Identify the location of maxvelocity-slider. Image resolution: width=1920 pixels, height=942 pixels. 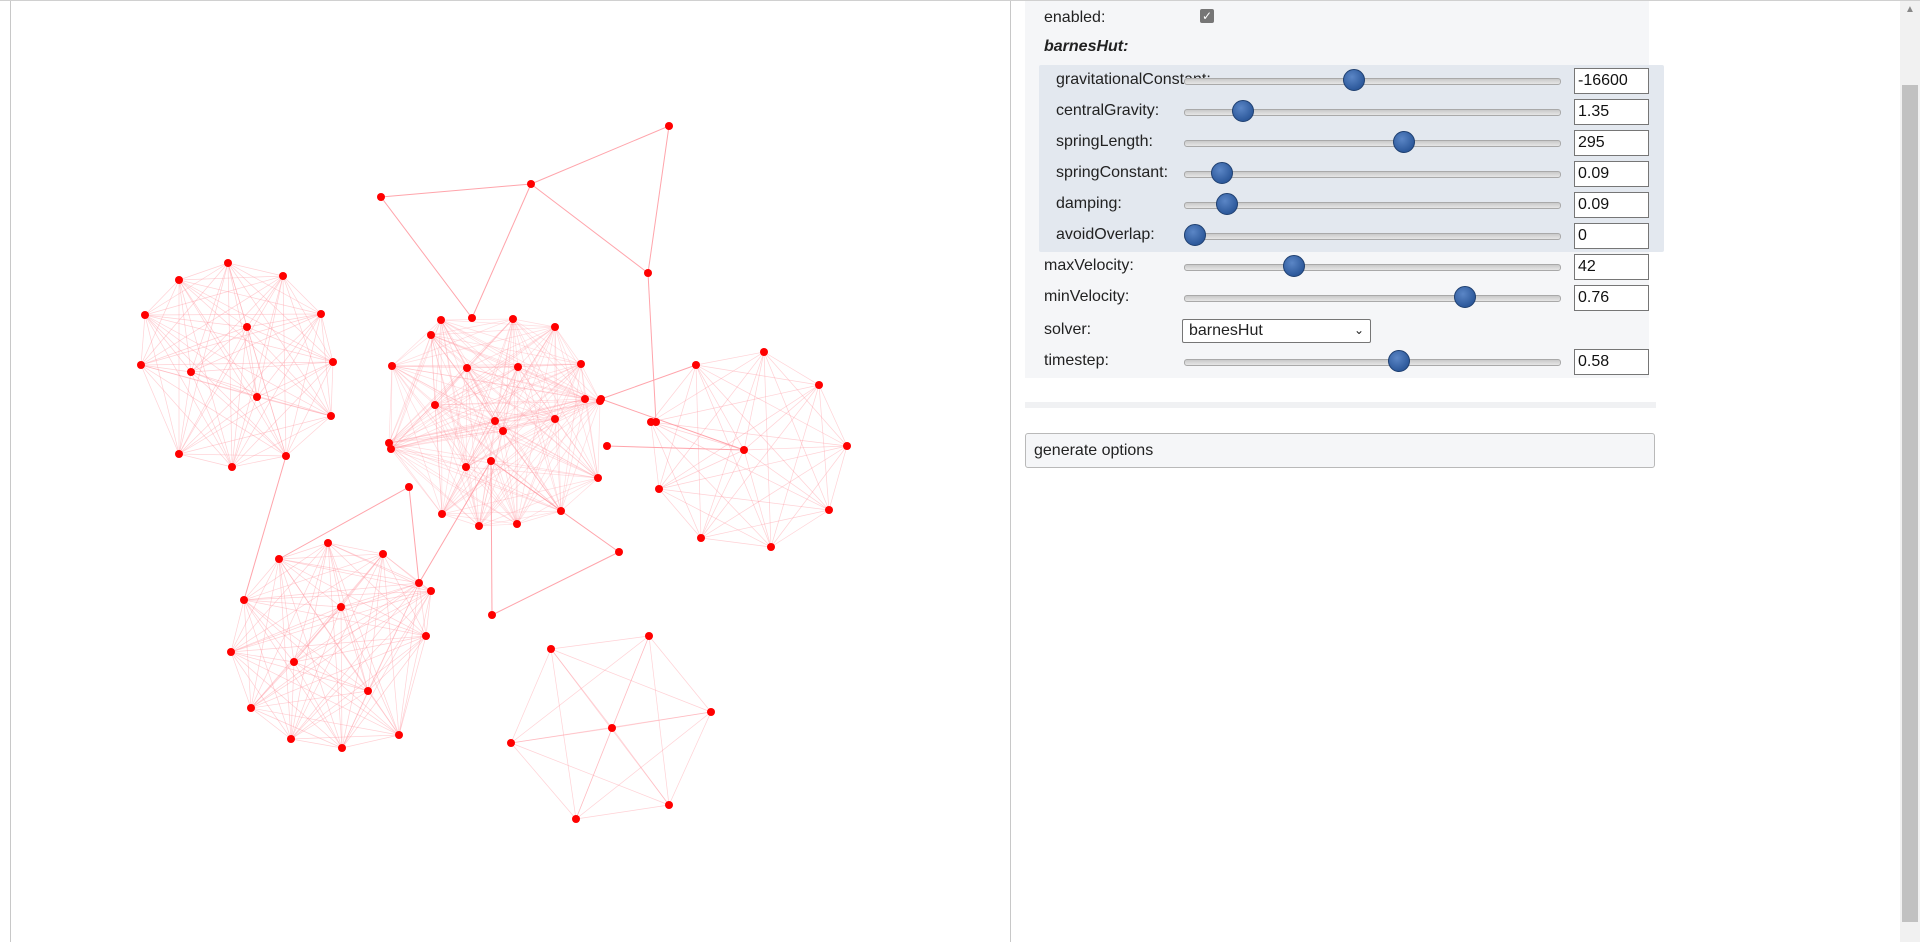
(1372, 266).